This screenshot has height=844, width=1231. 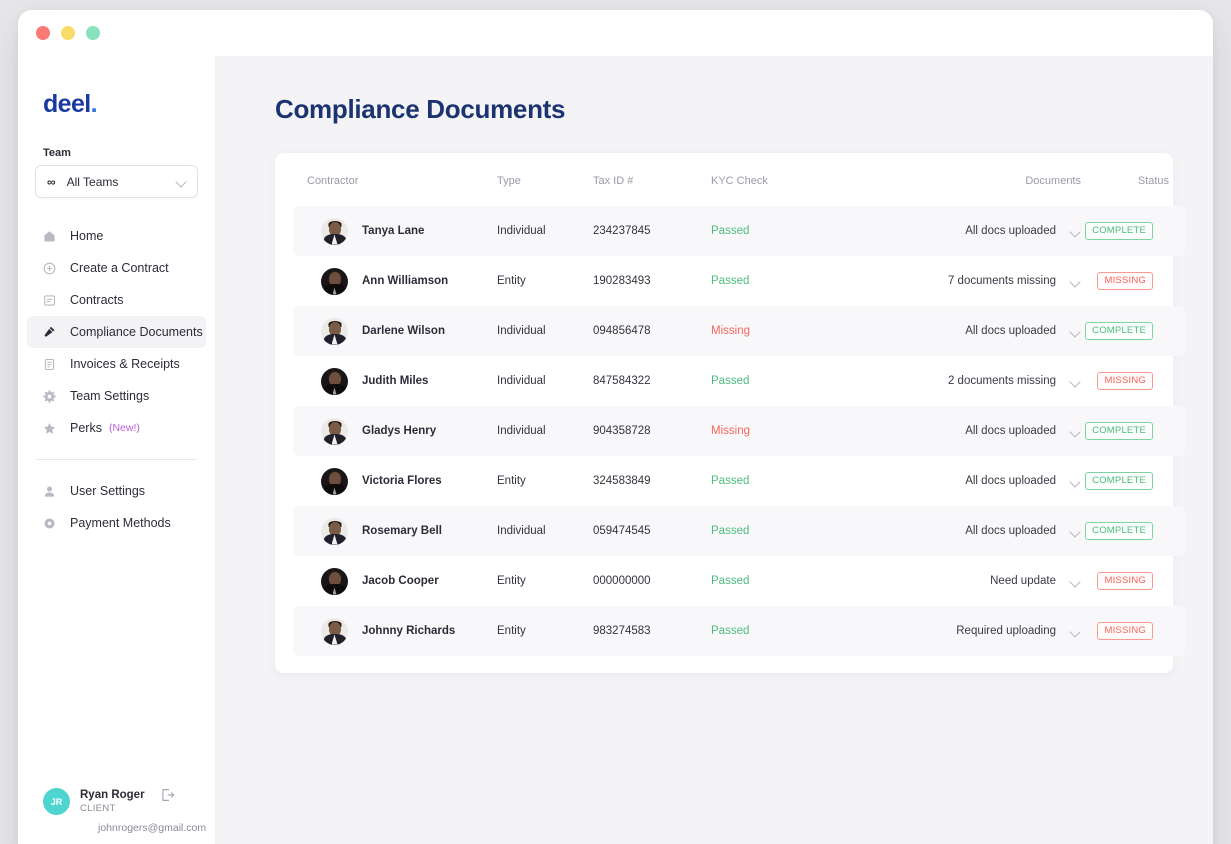 I want to click on status-badge: COMPLETE, so click(x=1119, y=481).